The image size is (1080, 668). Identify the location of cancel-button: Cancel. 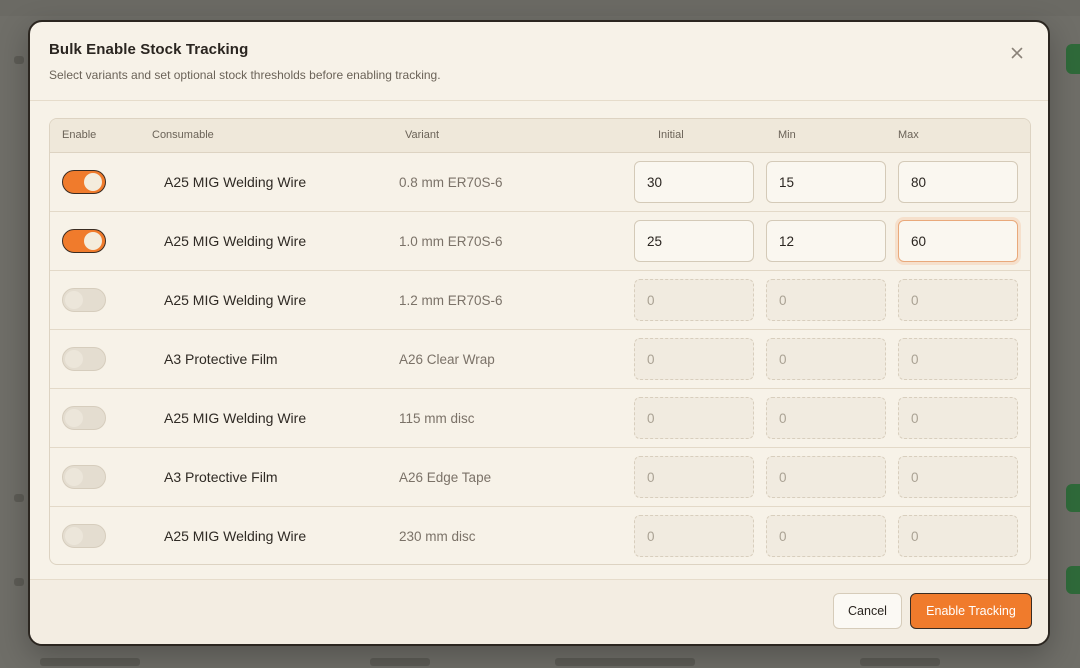
(867, 611).